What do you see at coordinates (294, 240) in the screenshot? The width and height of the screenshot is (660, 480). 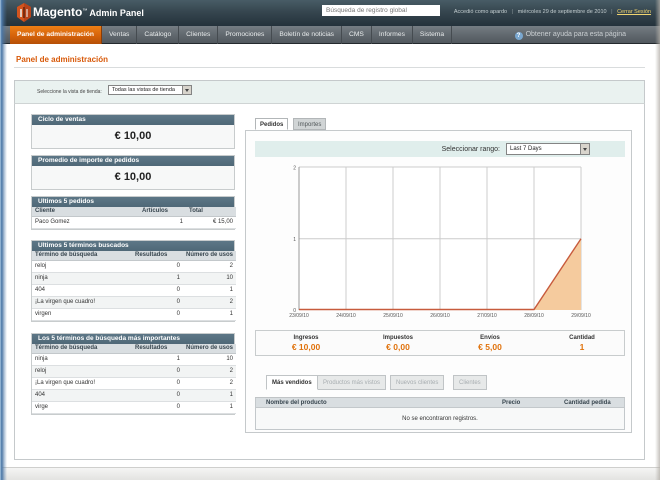 I see `svg-text: 1` at bounding box center [294, 240].